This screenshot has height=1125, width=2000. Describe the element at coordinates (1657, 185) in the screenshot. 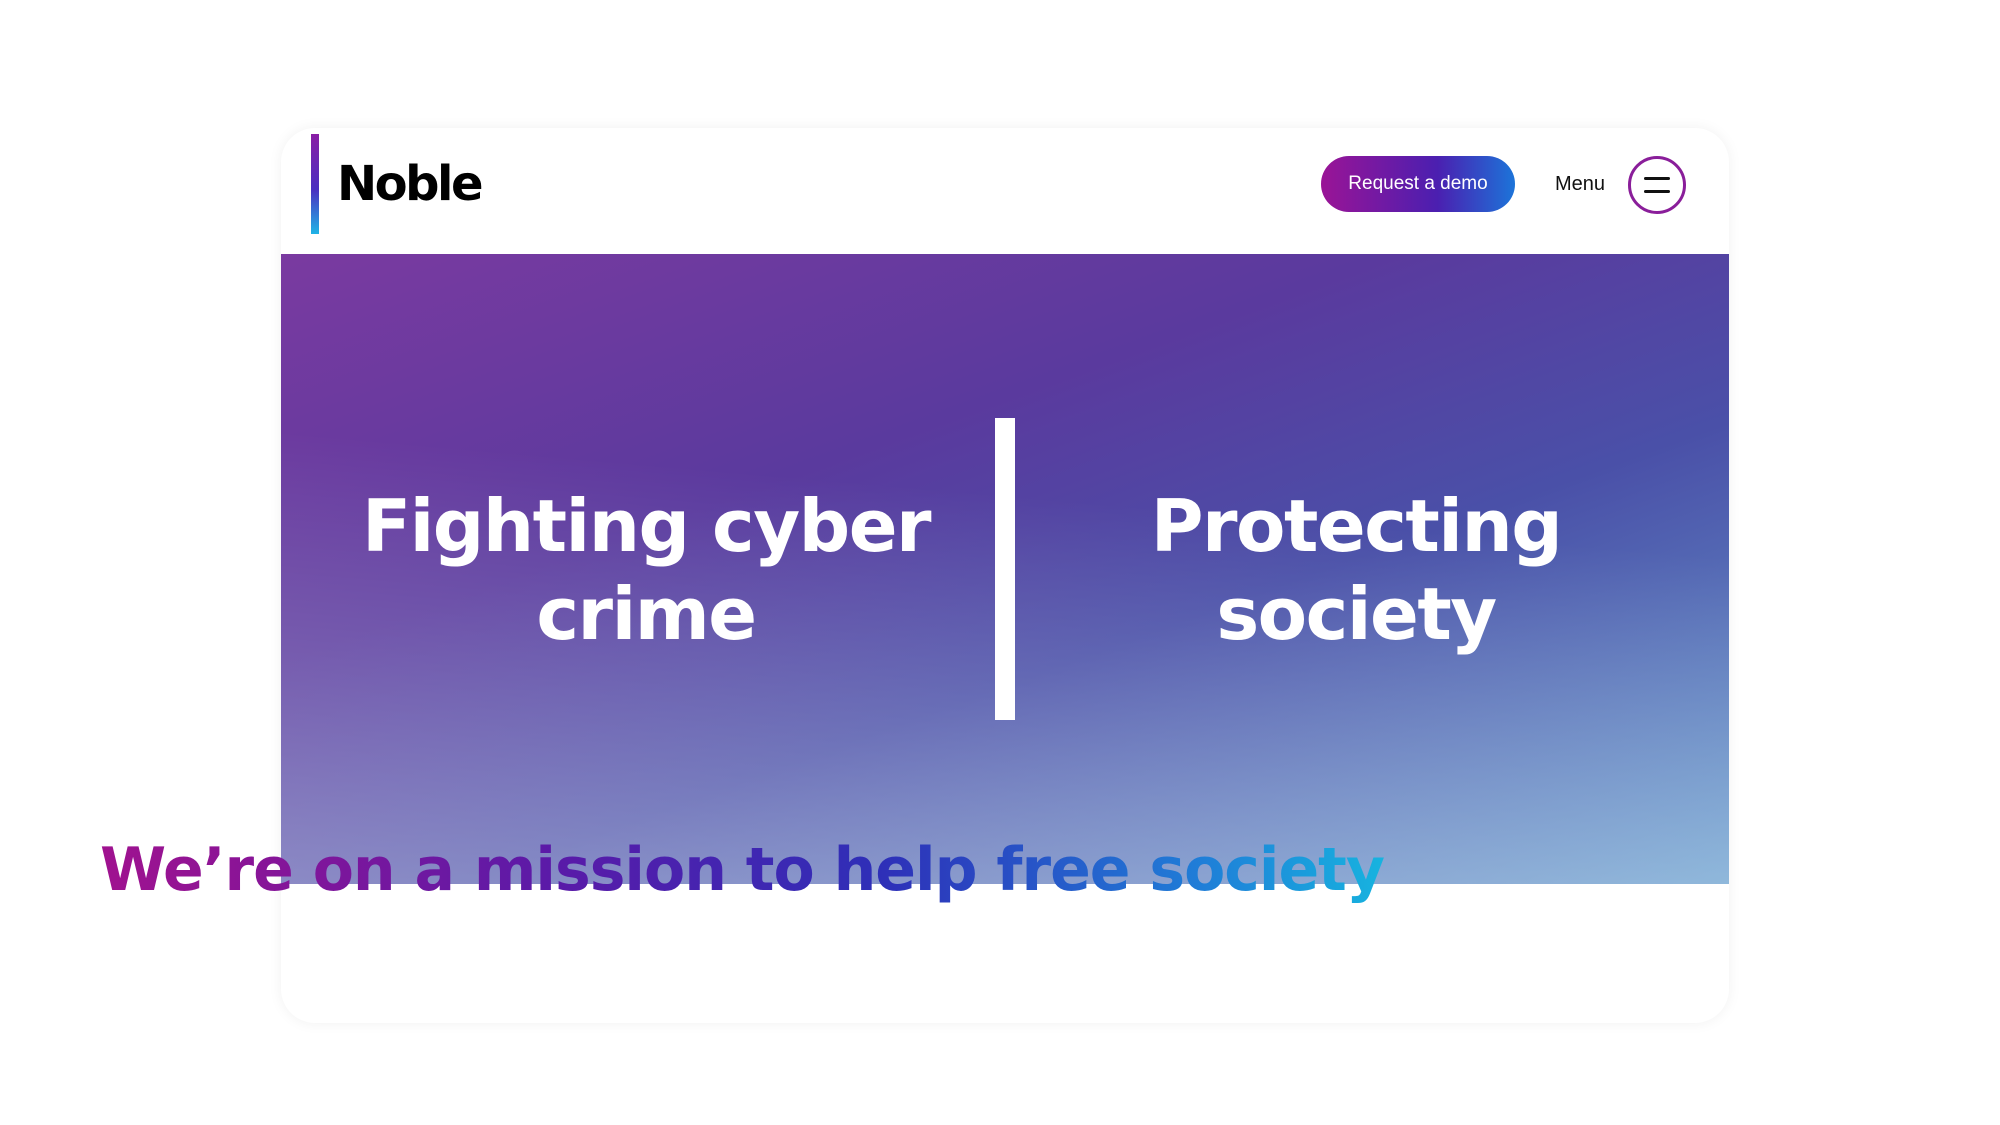

I see `menu-button` at that location.